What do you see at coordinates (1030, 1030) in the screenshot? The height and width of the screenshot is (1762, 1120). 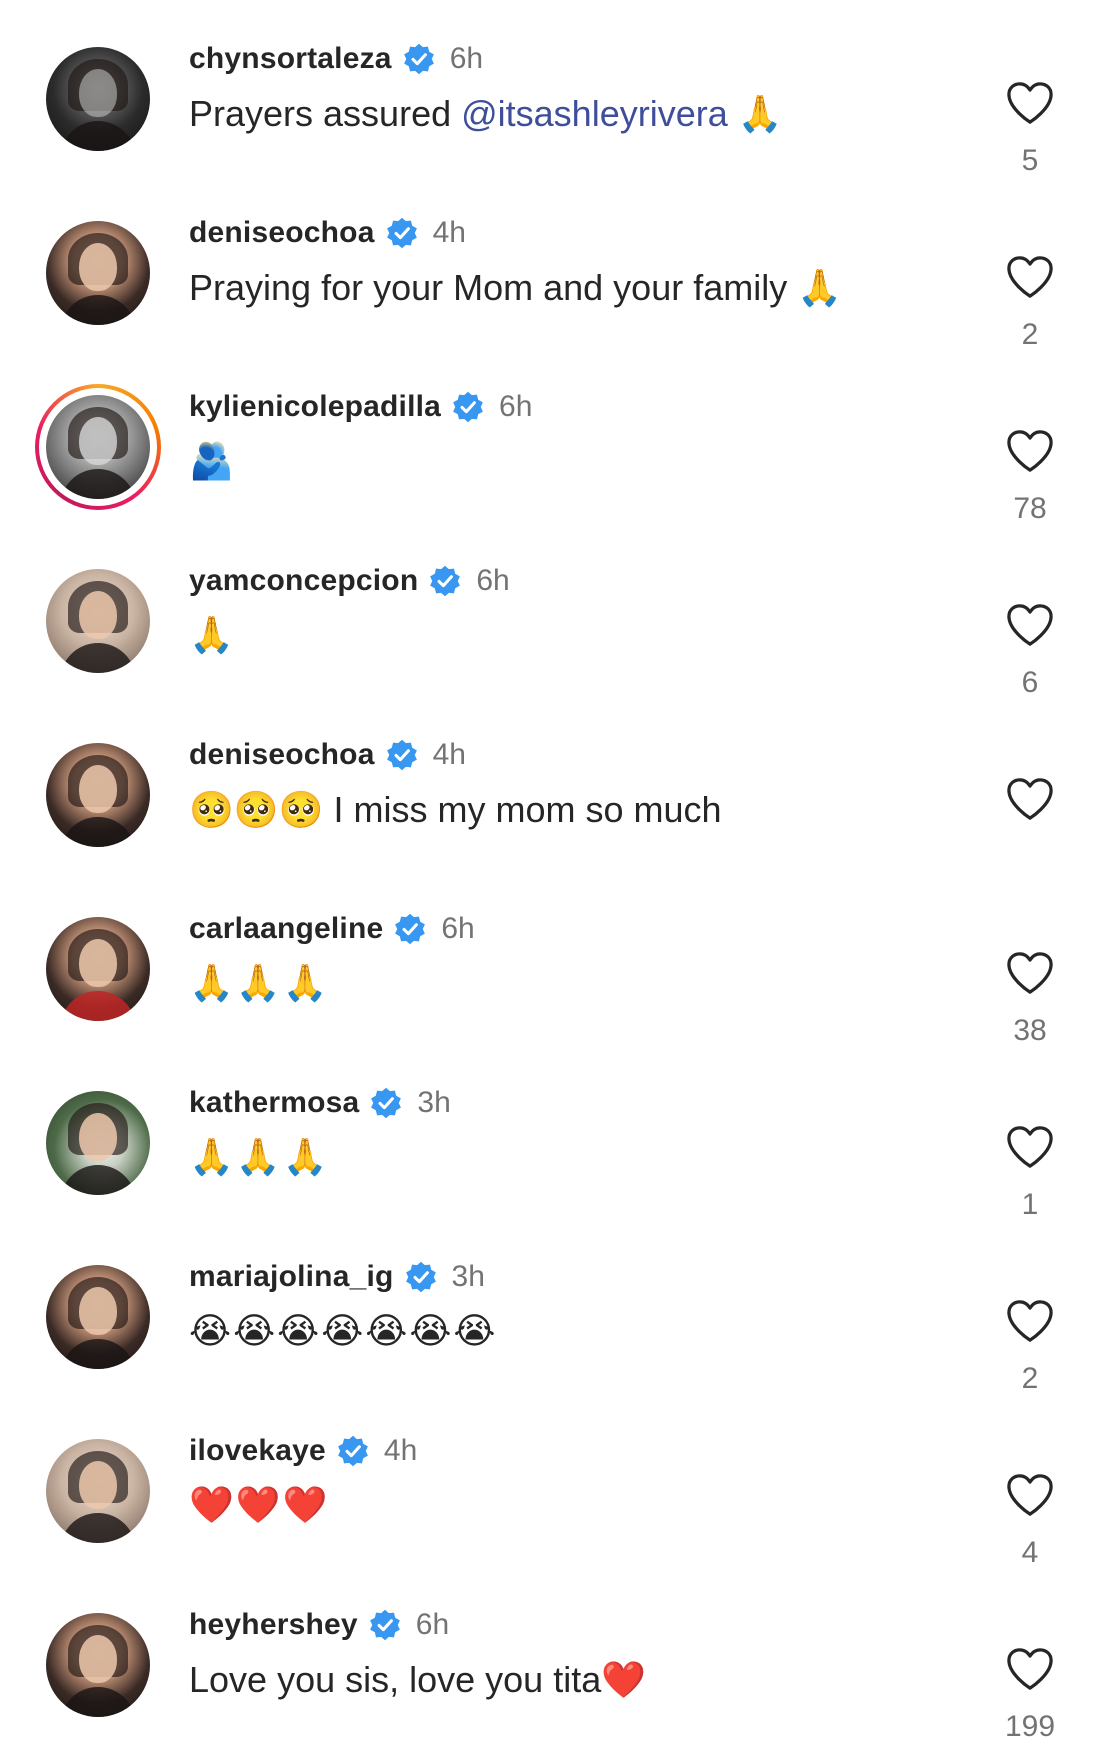 I see `like-count: 38` at bounding box center [1030, 1030].